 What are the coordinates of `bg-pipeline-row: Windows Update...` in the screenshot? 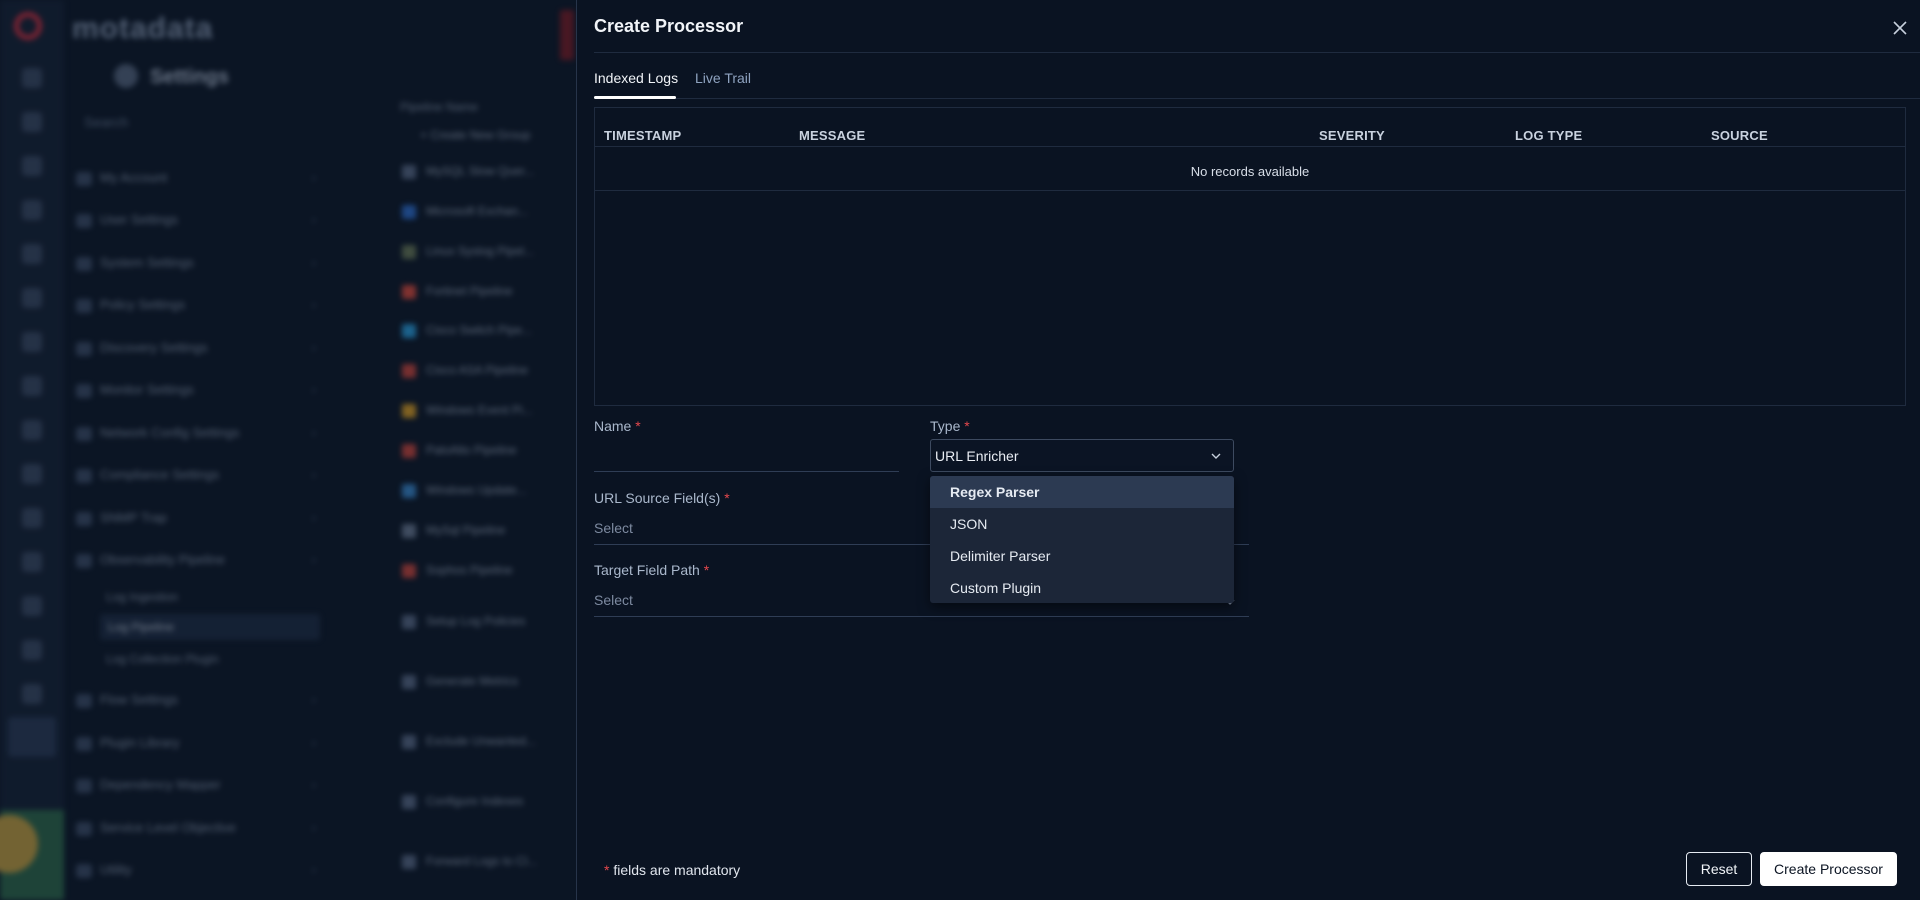 It's located at (457, 490).